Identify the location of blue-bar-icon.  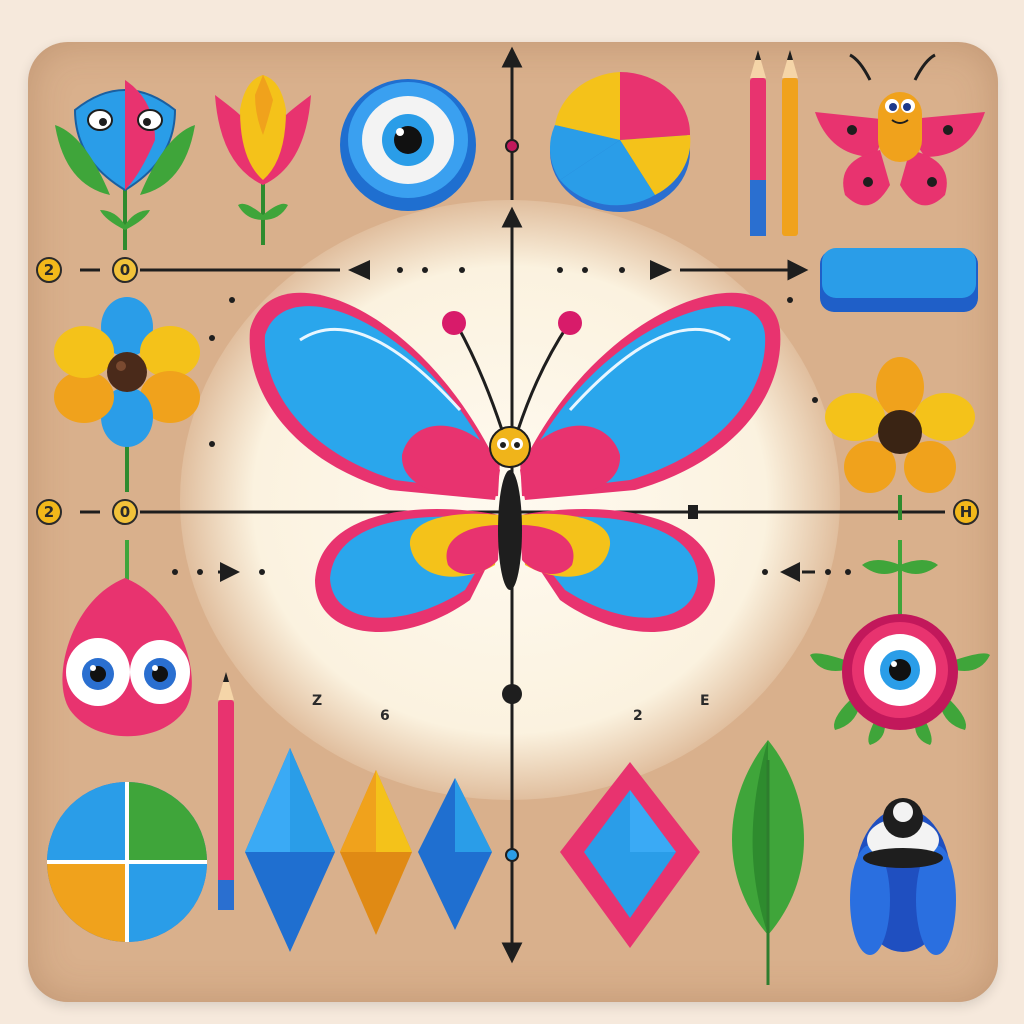
(899, 280).